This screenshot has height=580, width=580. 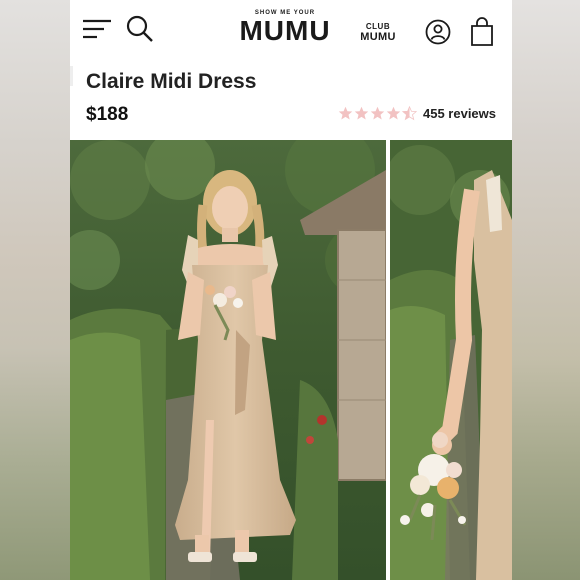 I want to click on product-price: $188, so click(x=107, y=114).